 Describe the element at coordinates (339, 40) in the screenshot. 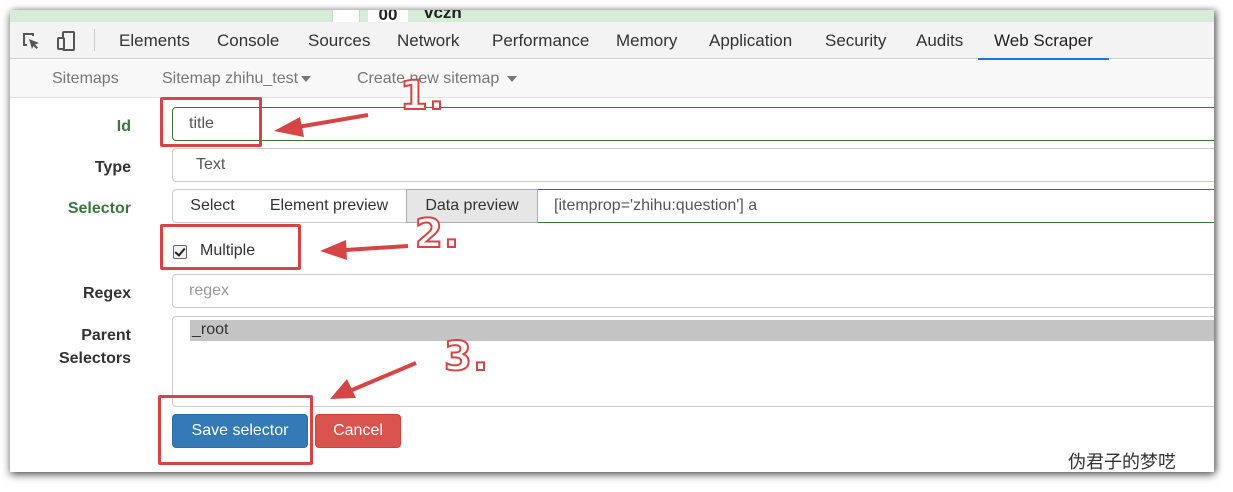

I see `tab-sources: Sources` at that location.